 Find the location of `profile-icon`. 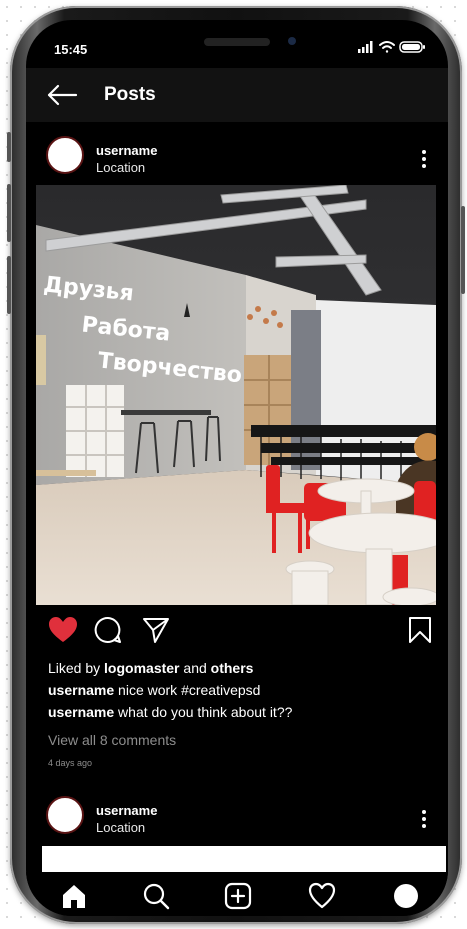

profile-icon is located at coordinates (406, 896).